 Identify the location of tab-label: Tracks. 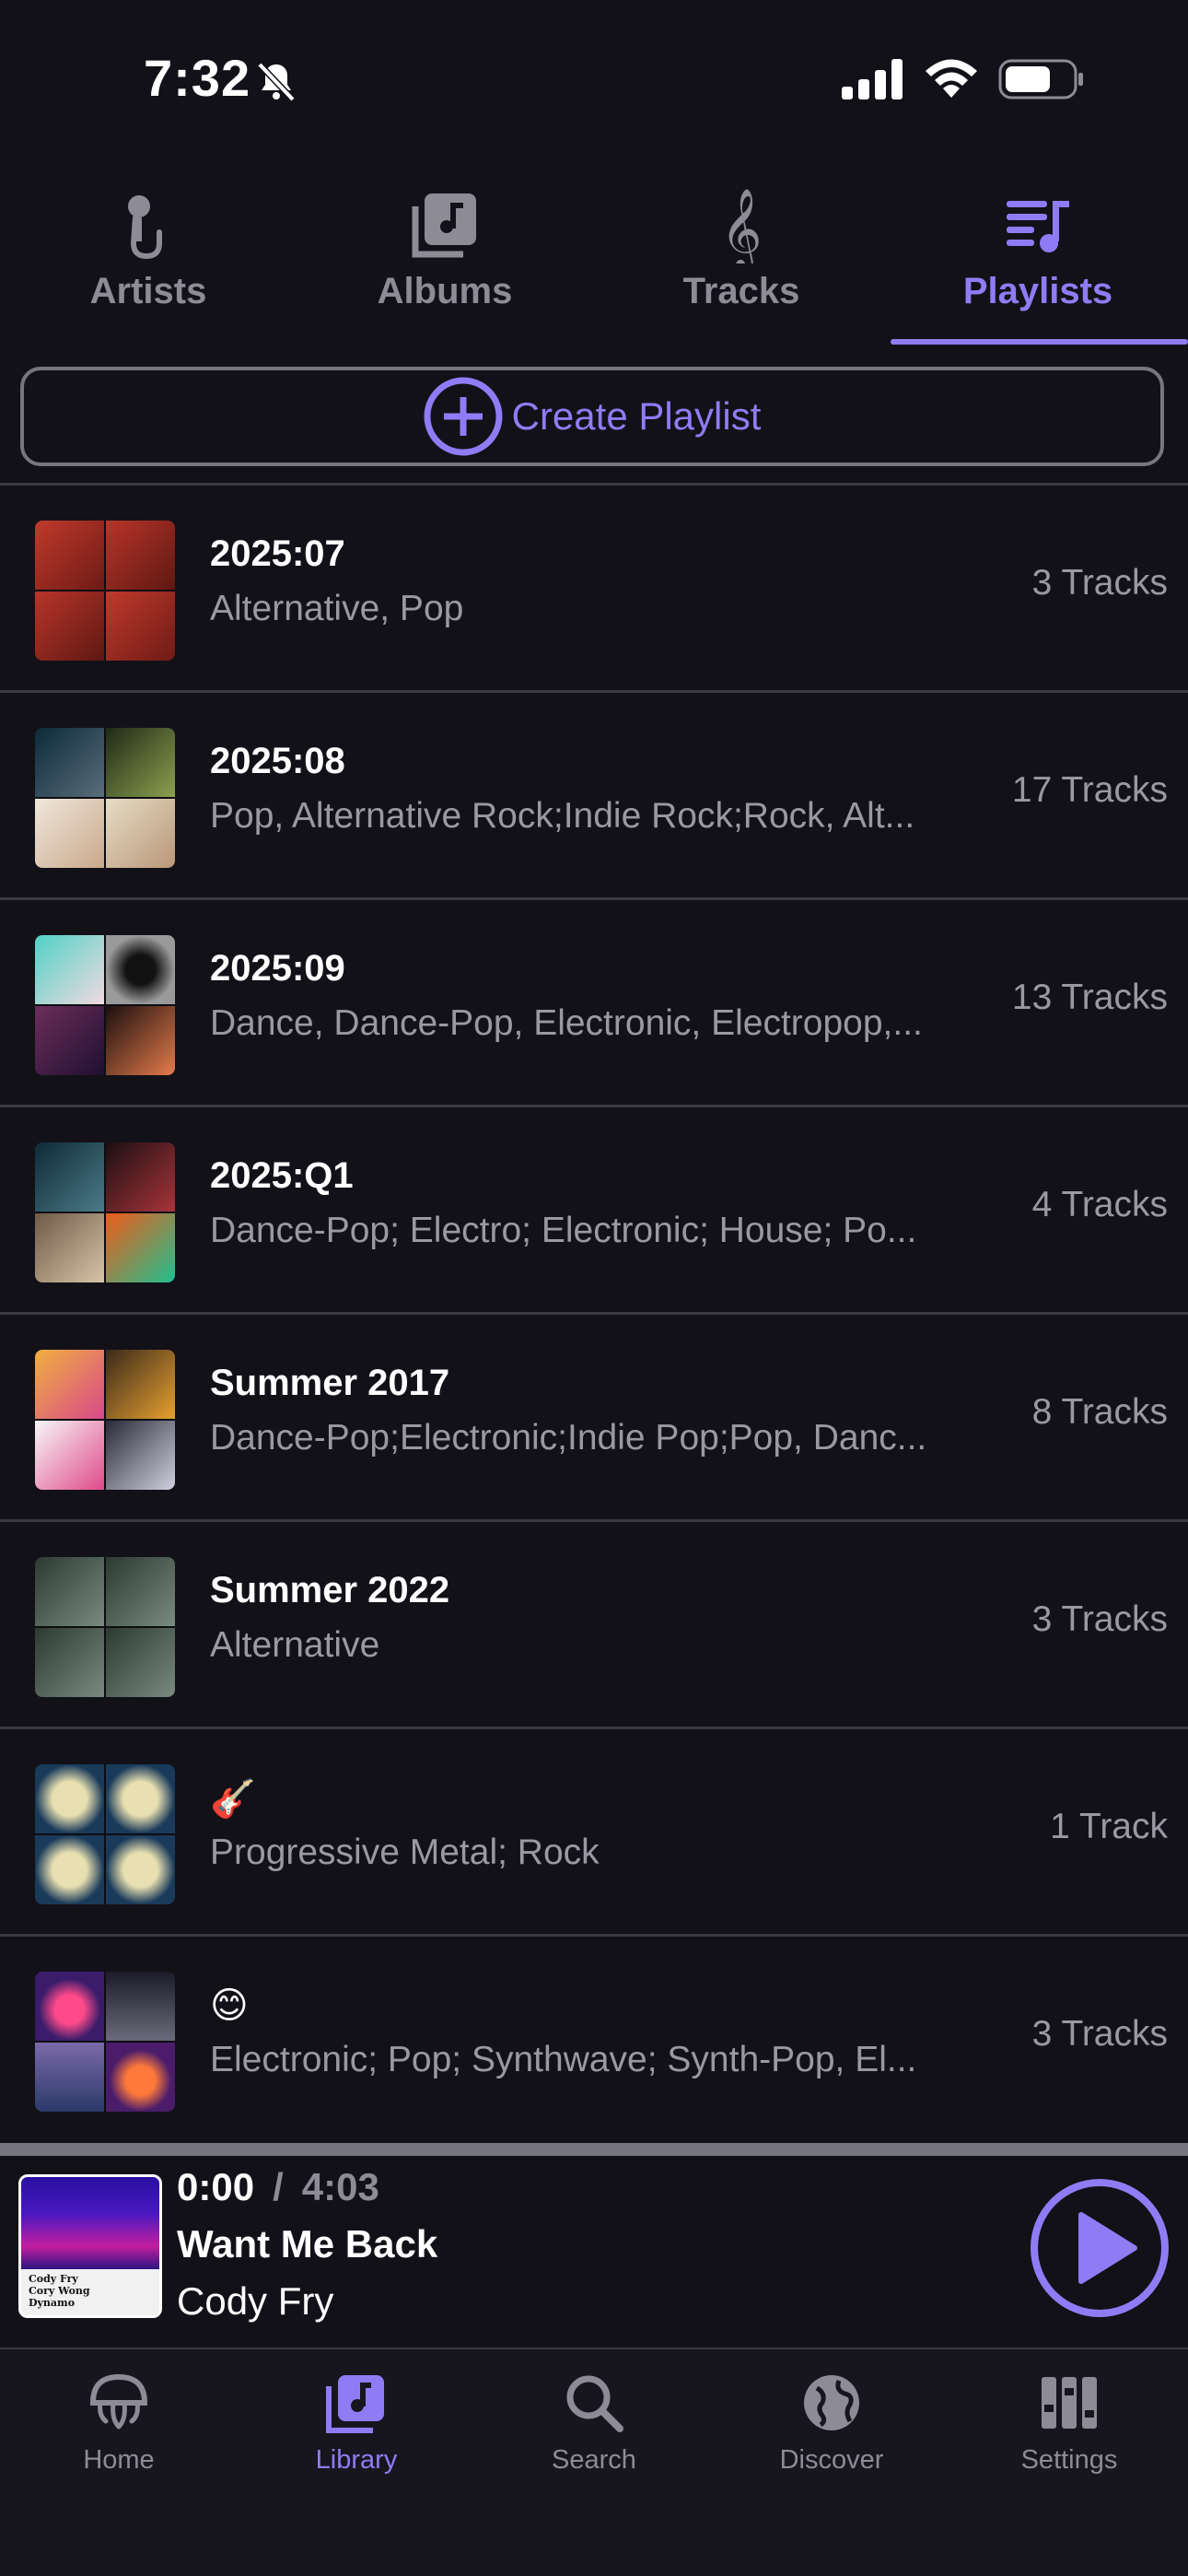
(741, 291).